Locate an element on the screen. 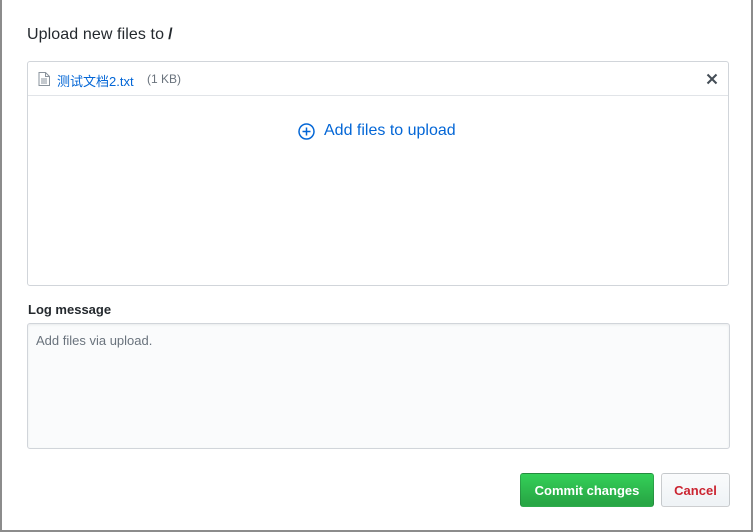 The width and height of the screenshot is (753, 532). file-name-link: 测试文档2.txt is located at coordinates (95, 80).